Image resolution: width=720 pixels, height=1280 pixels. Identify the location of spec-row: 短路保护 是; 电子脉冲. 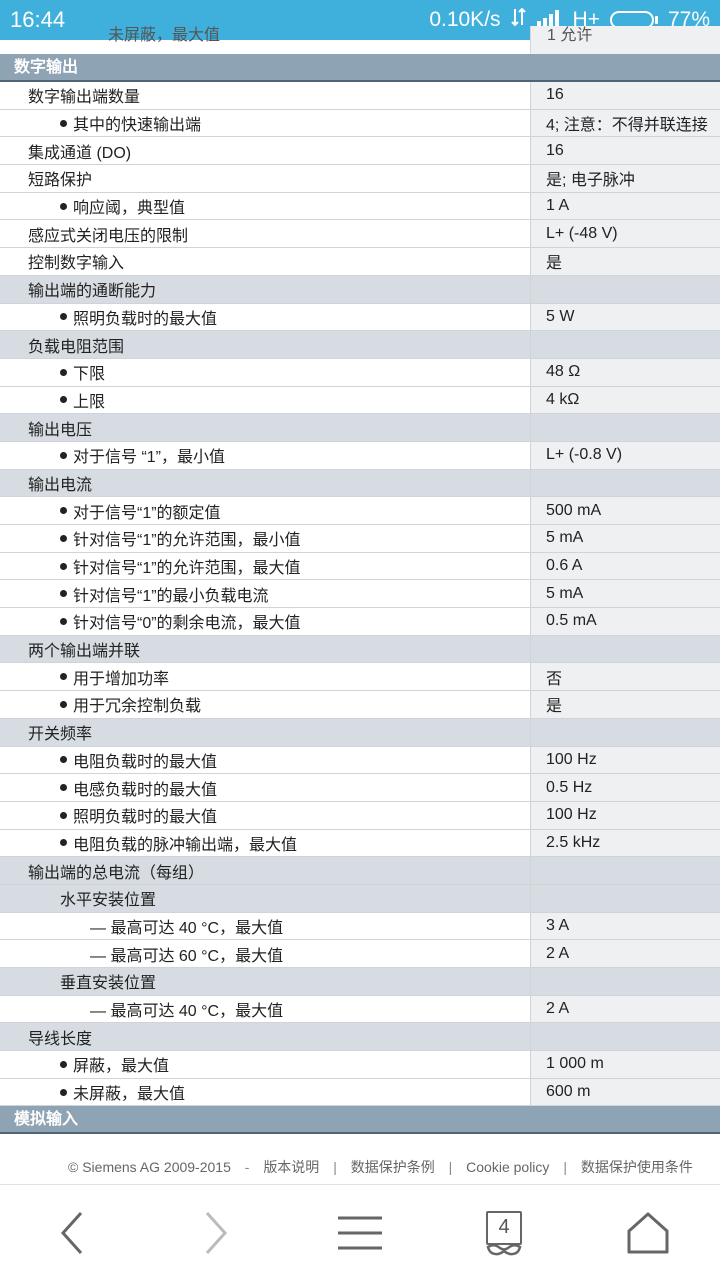
(360, 179).